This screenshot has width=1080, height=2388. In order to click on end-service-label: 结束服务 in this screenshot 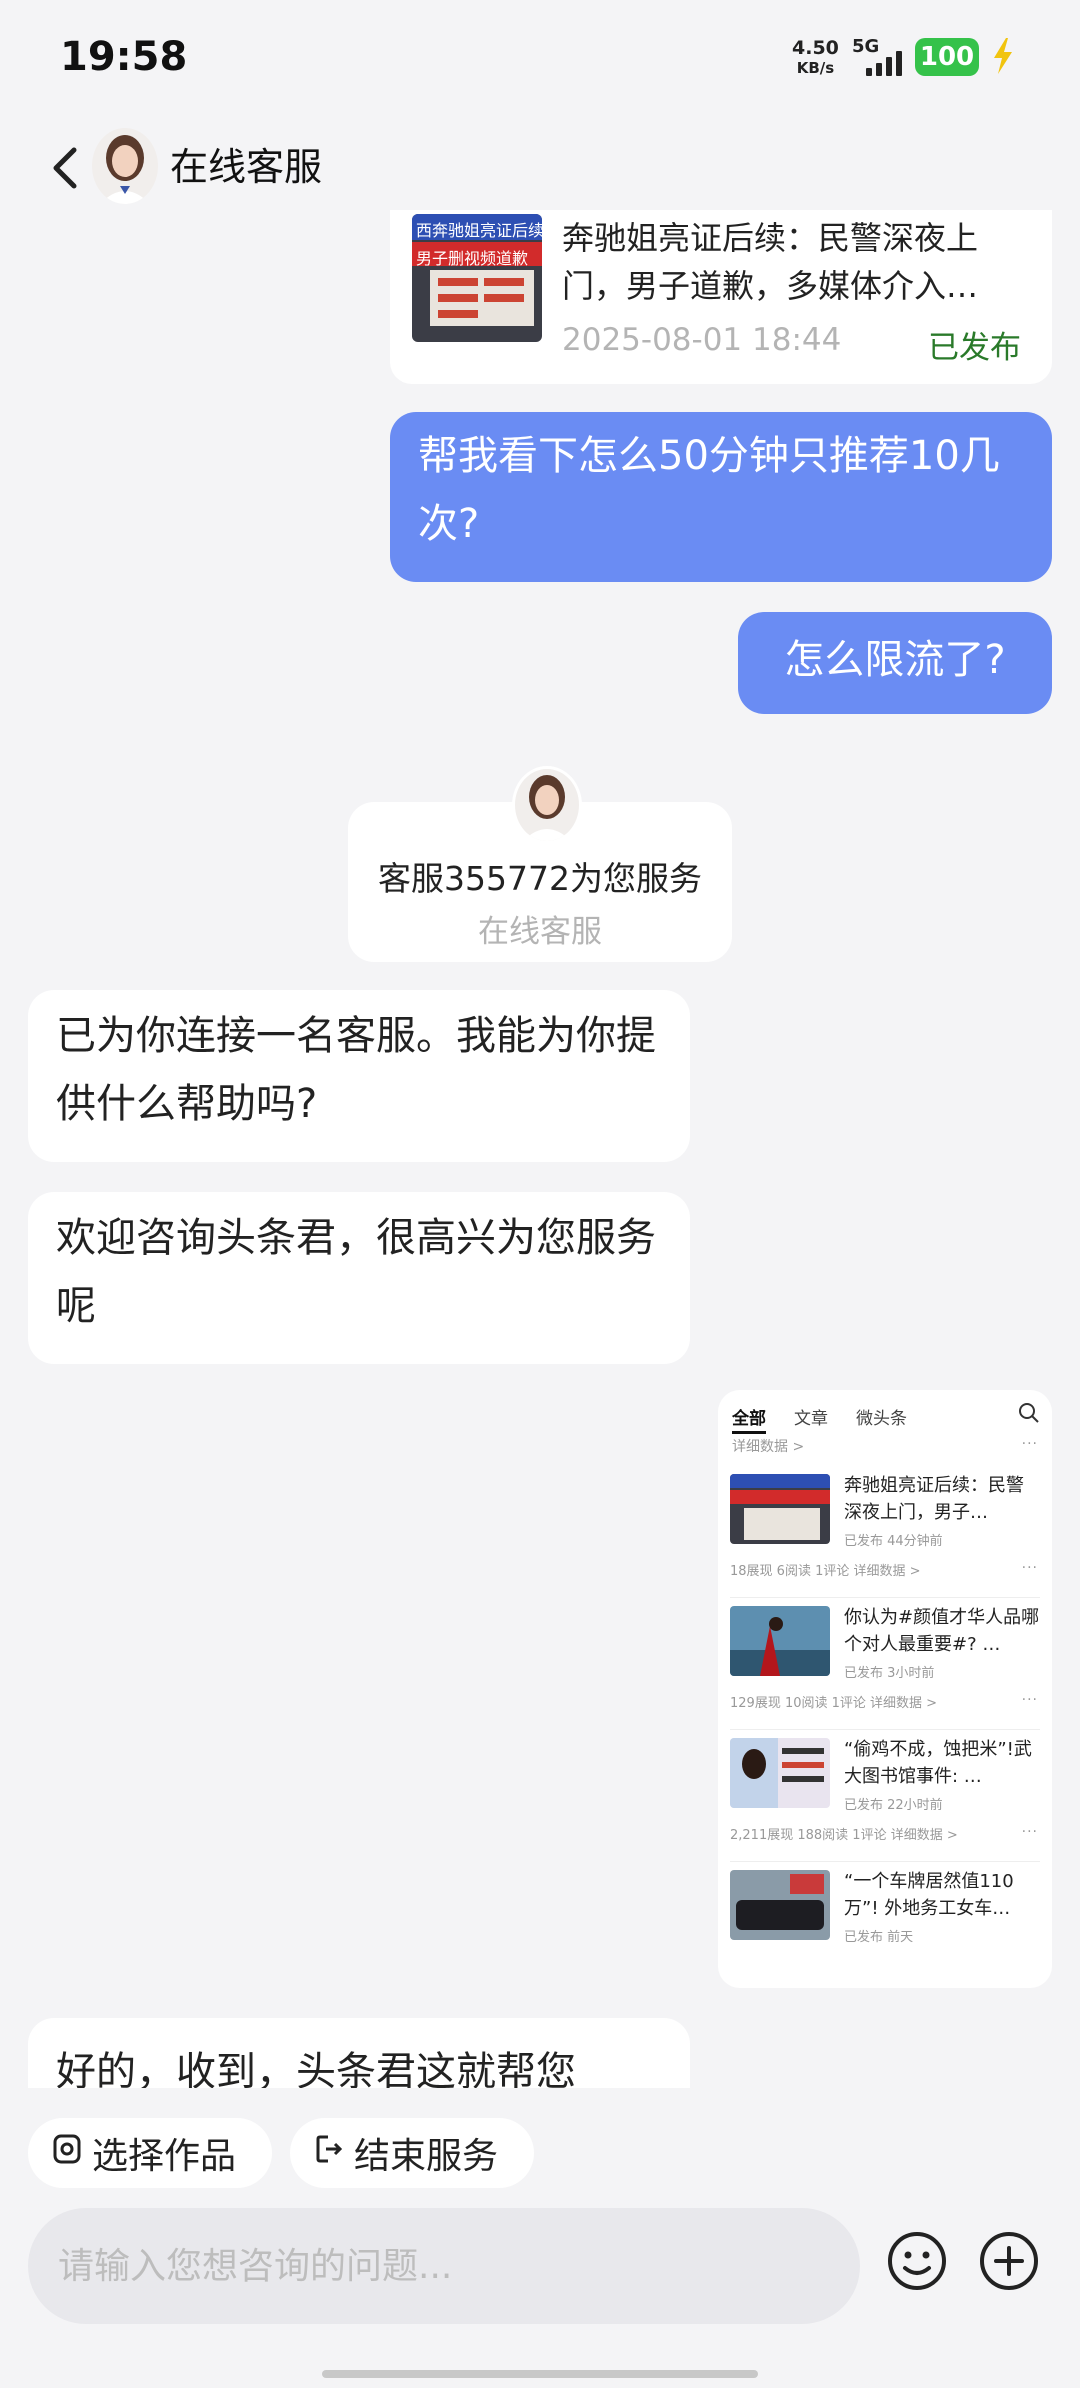, I will do `click(426, 2156)`.